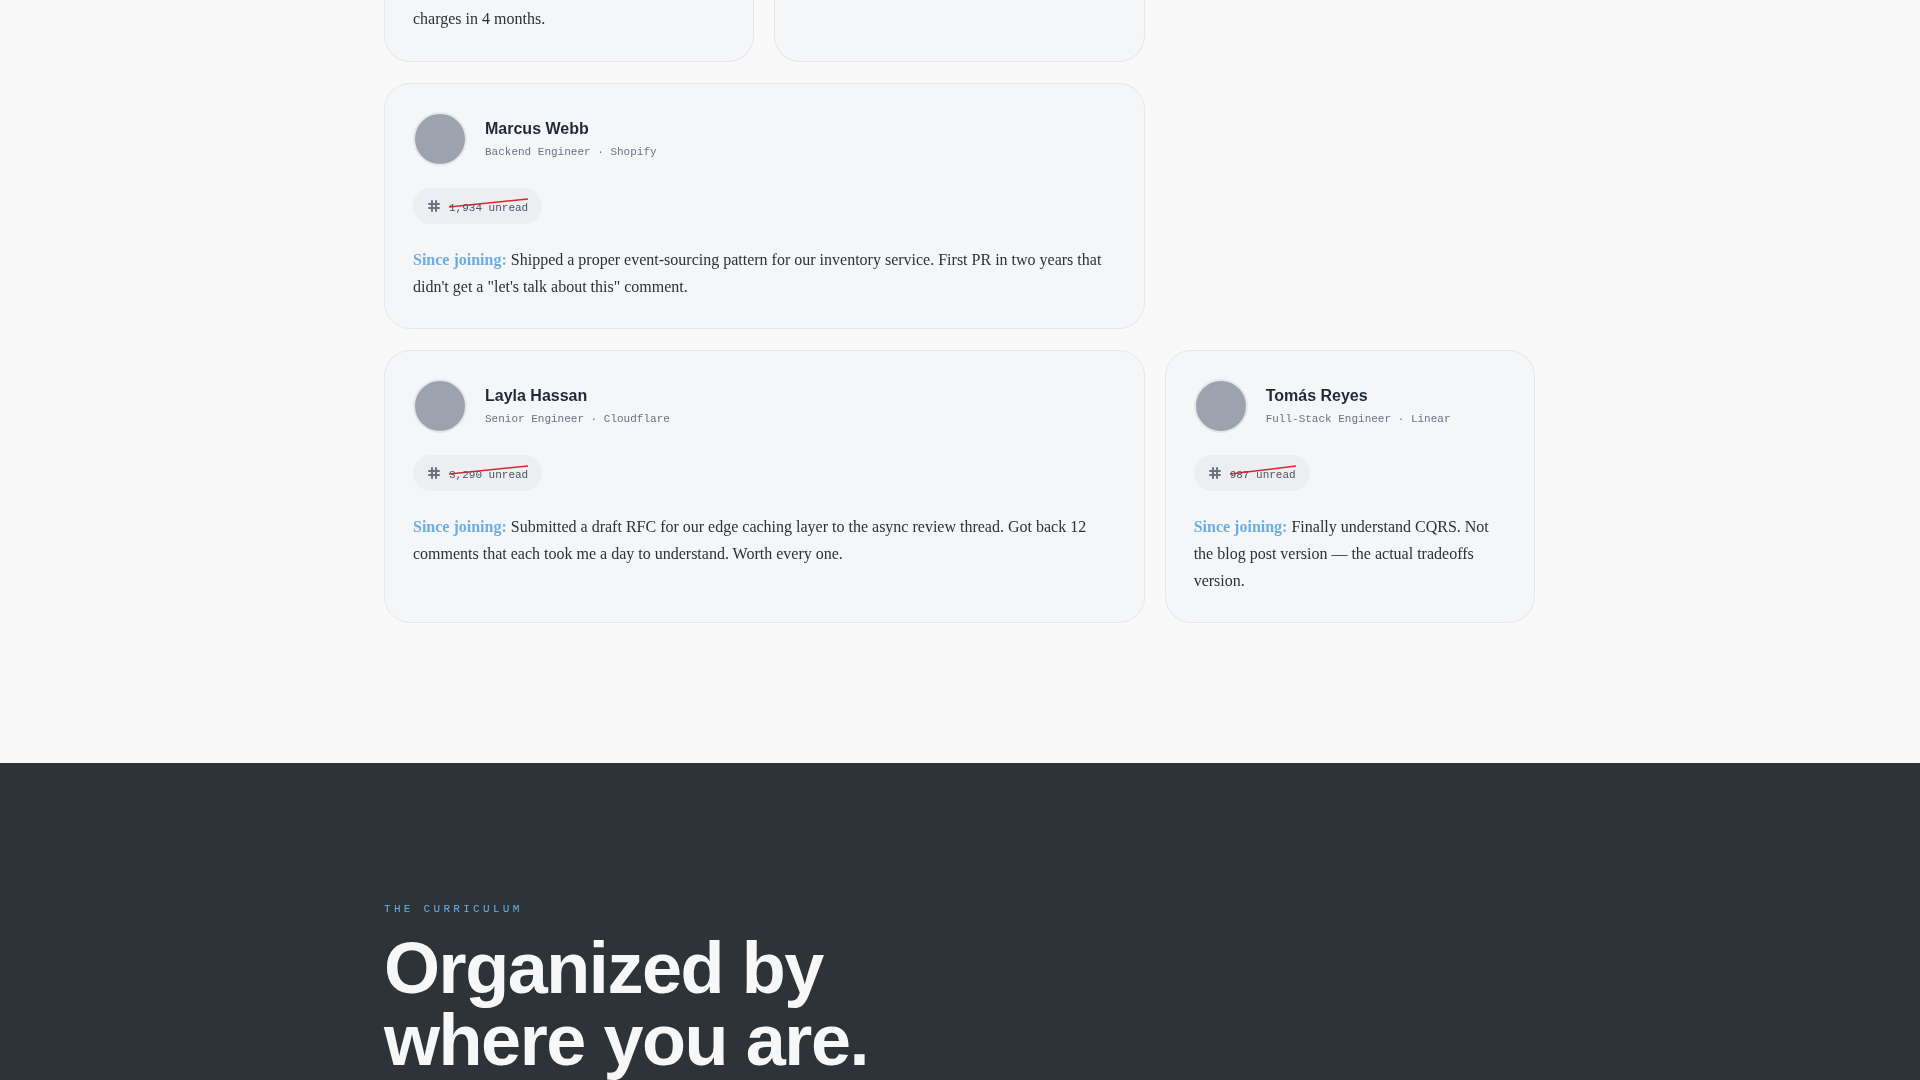  Describe the element at coordinates (1341, 554) in the screenshot. I see `testimonial-quote: Since joining: Finally understand CQRS. Not the blog post version — the actual tradeoffs version.` at that location.